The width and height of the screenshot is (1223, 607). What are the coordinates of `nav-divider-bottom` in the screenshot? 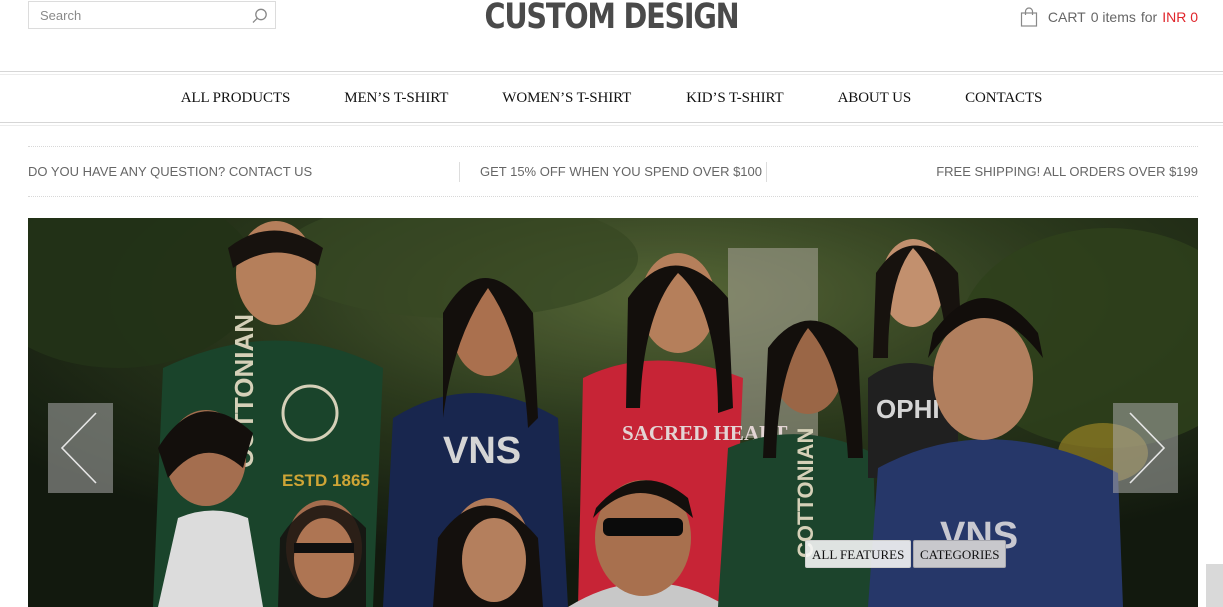 It's located at (611, 122).